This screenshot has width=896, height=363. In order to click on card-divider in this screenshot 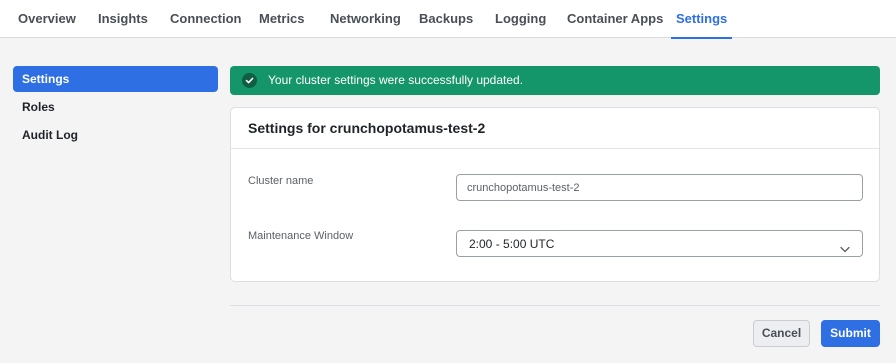, I will do `click(555, 148)`.